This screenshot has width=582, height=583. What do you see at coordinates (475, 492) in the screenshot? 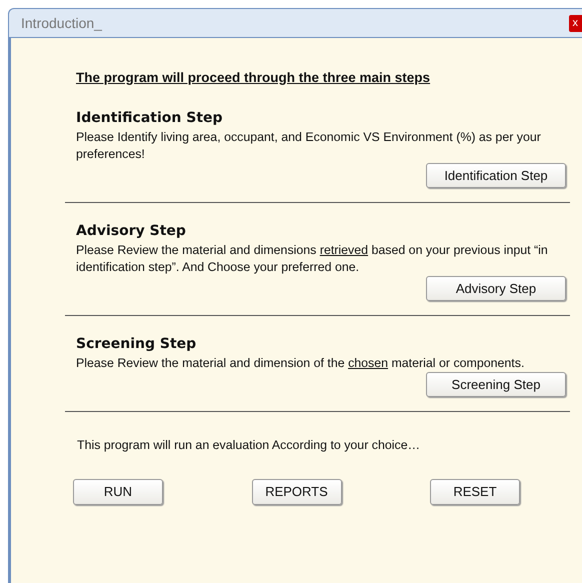
I see `action-button: RESET` at bounding box center [475, 492].